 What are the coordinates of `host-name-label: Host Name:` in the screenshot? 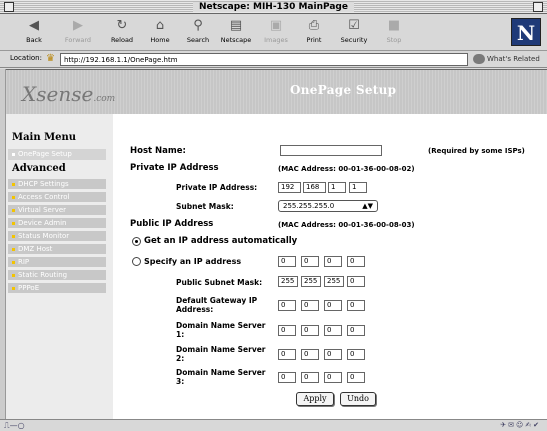 It's located at (158, 151).